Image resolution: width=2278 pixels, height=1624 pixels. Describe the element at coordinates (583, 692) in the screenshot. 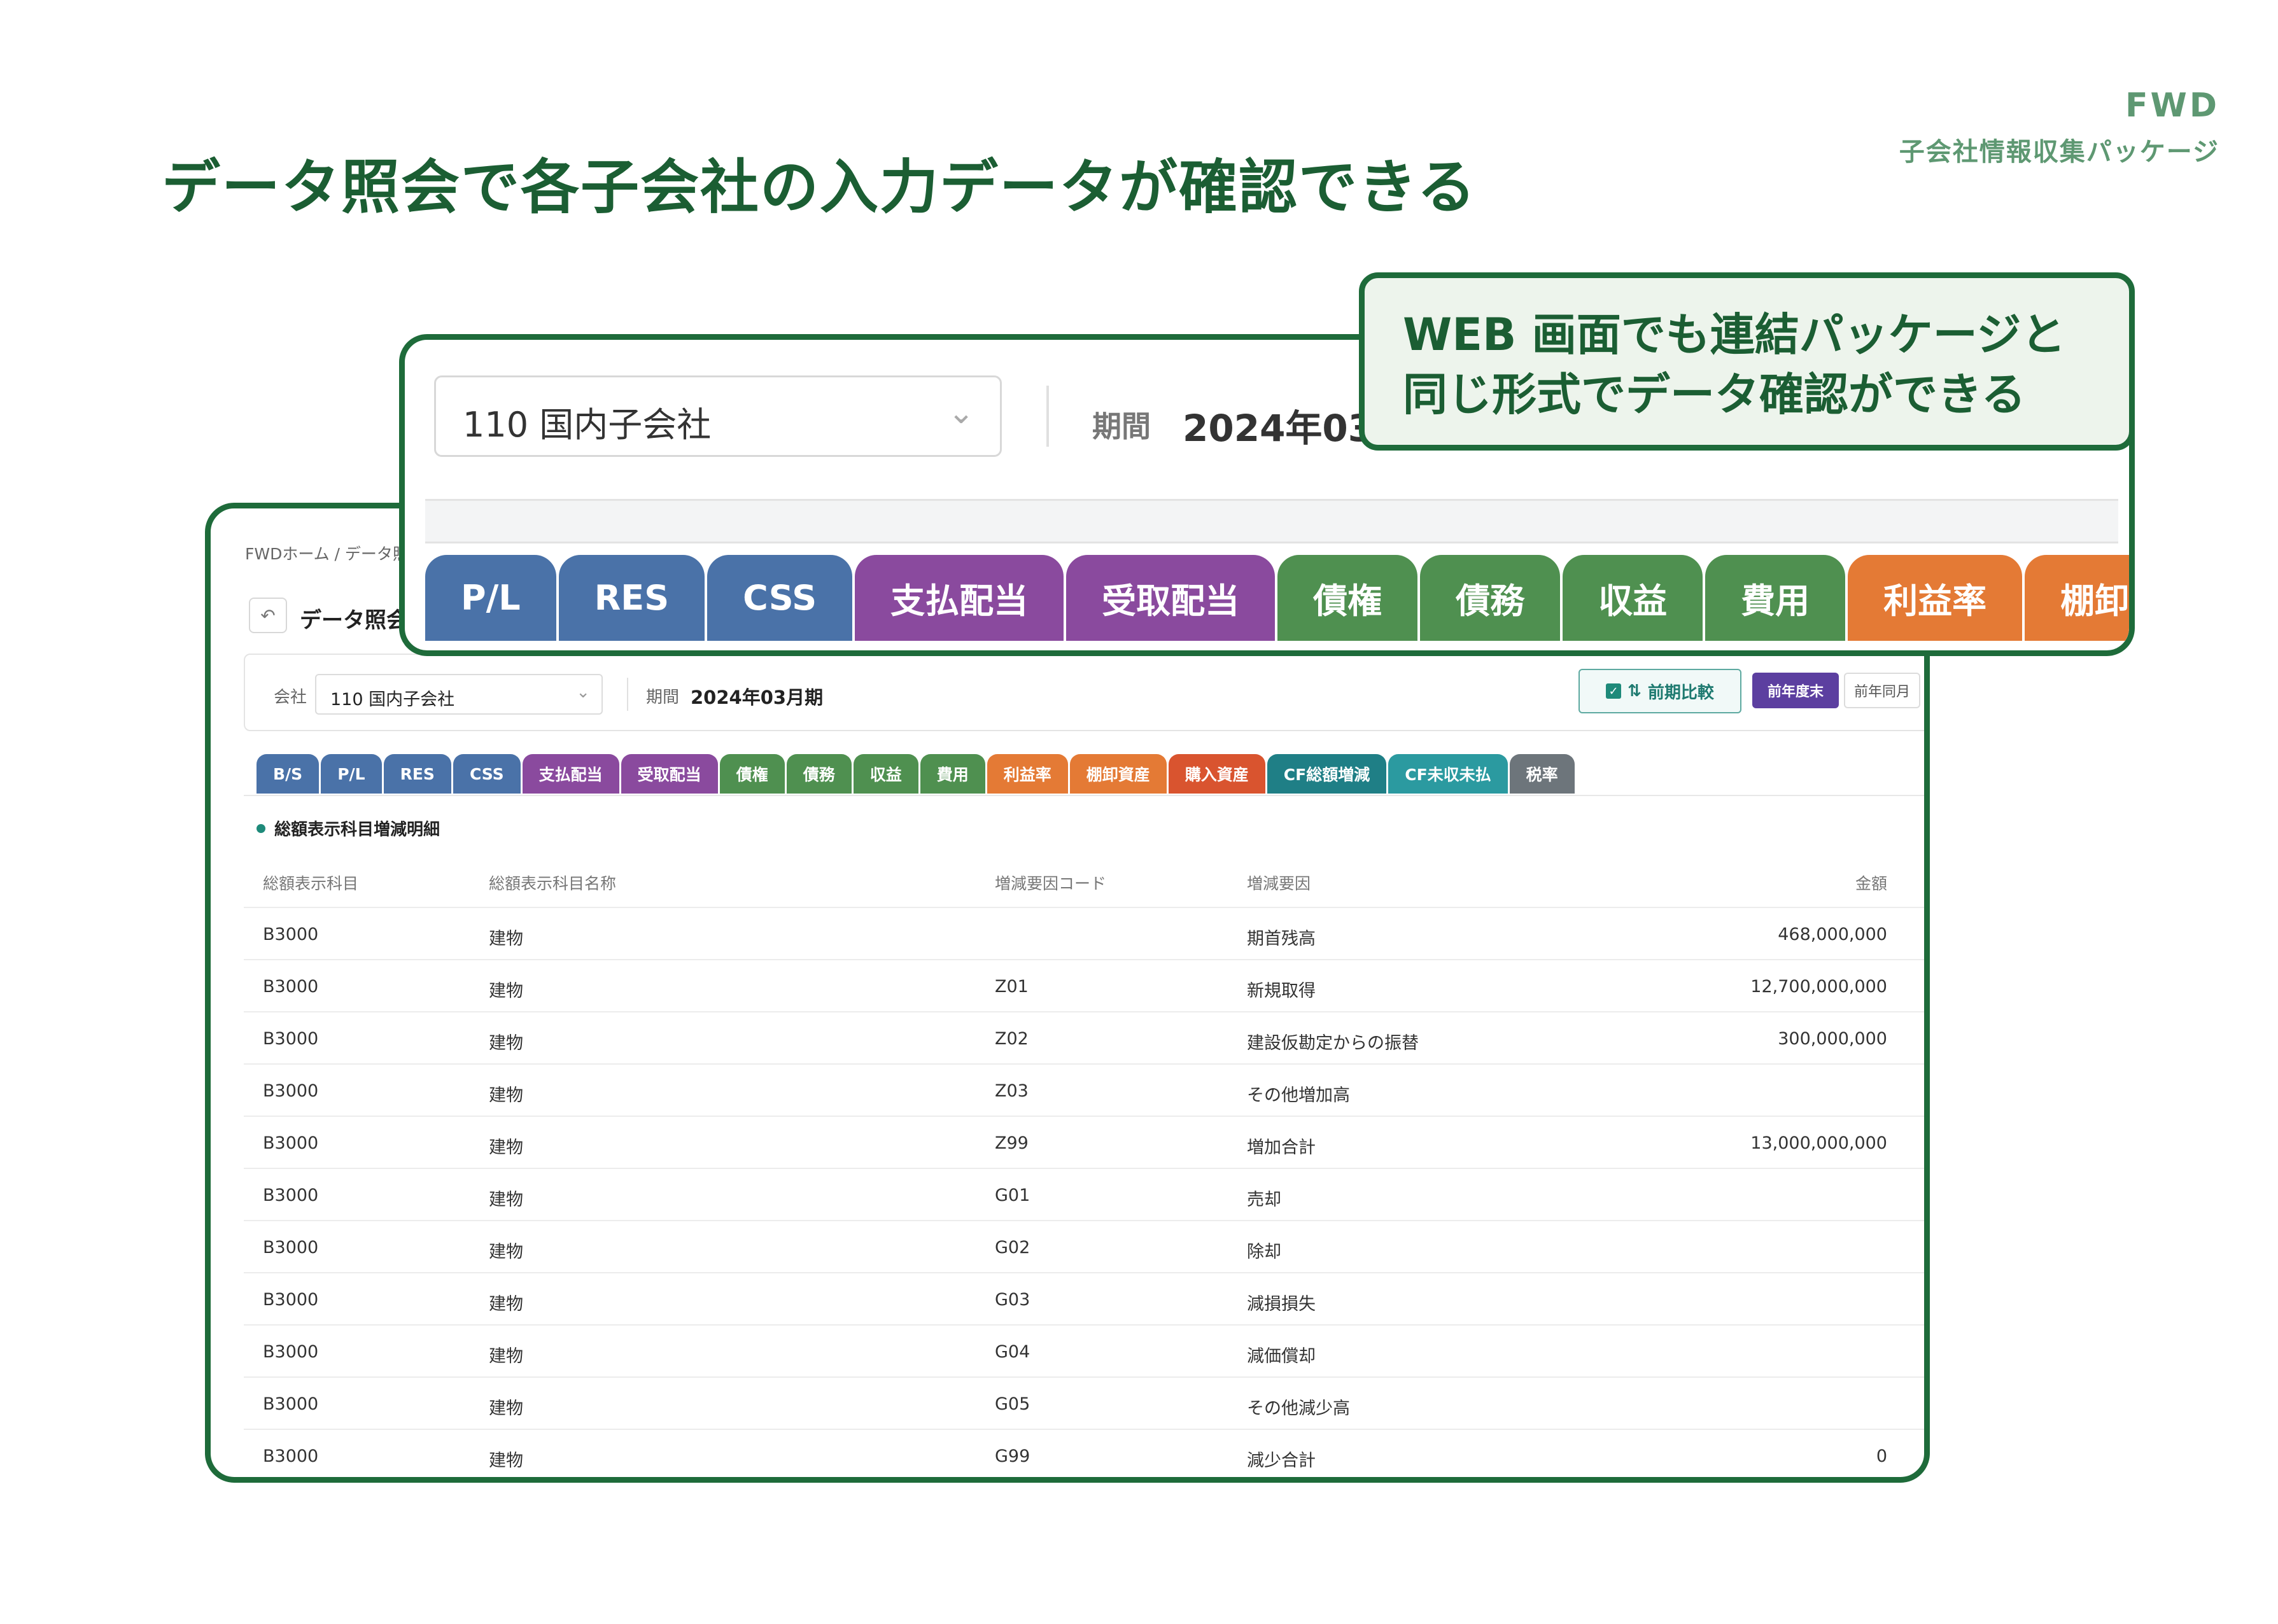

I see `chevron-down-icon: ⌄` at that location.